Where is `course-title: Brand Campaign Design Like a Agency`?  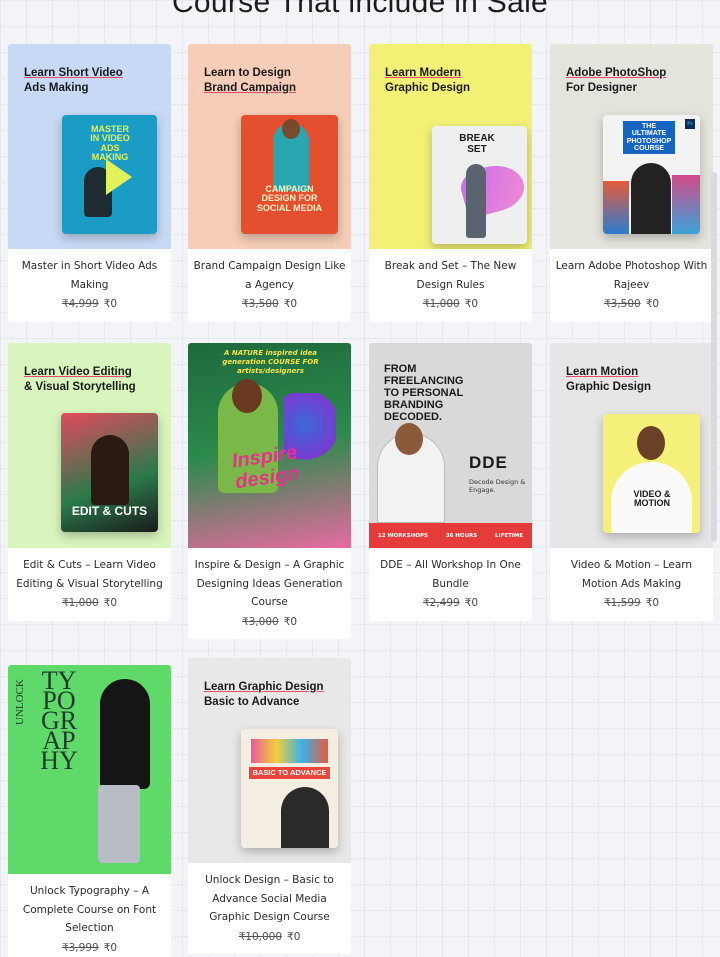
course-title: Brand Campaign Design Like a Agency is located at coordinates (269, 275).